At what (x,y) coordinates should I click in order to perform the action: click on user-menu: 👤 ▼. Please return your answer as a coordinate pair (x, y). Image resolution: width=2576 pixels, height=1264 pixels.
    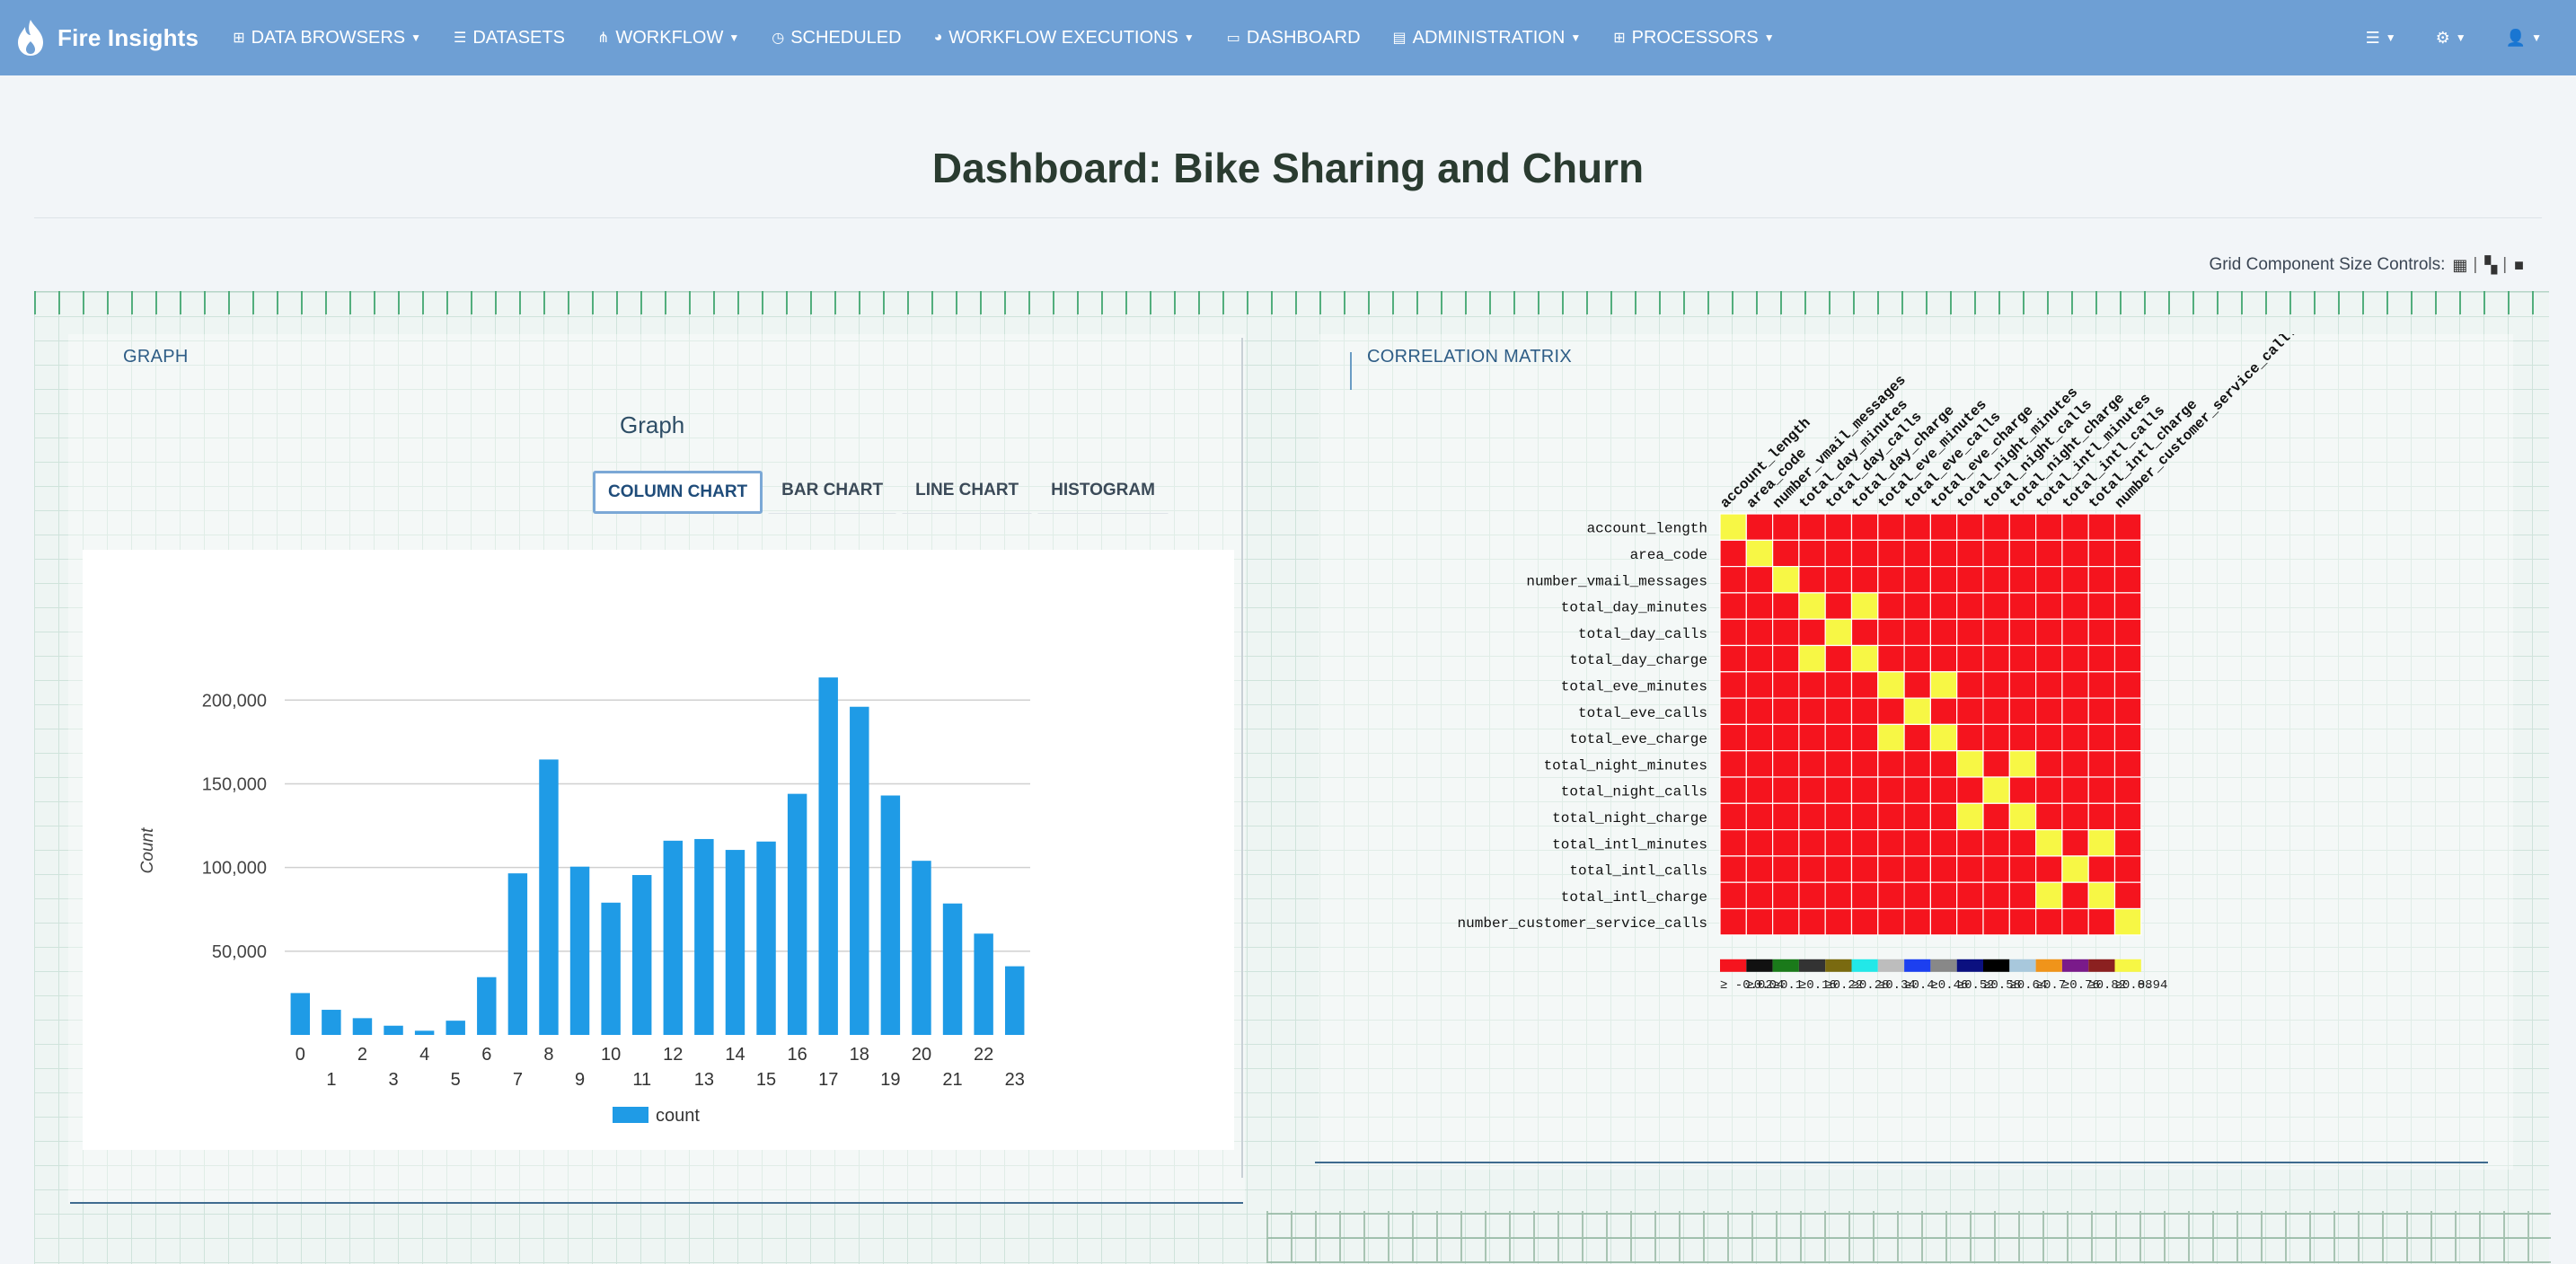
    Looking at the image, I should click on (2524, 37).